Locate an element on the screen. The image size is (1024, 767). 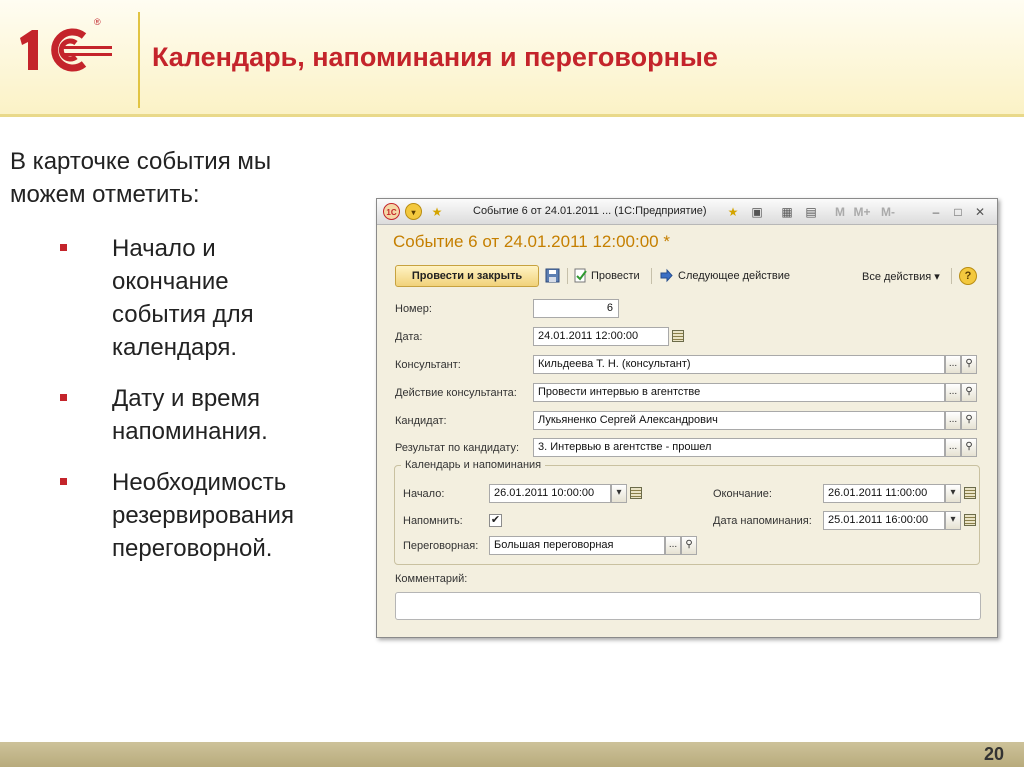
post-icon is located at coordinates (580, 275).